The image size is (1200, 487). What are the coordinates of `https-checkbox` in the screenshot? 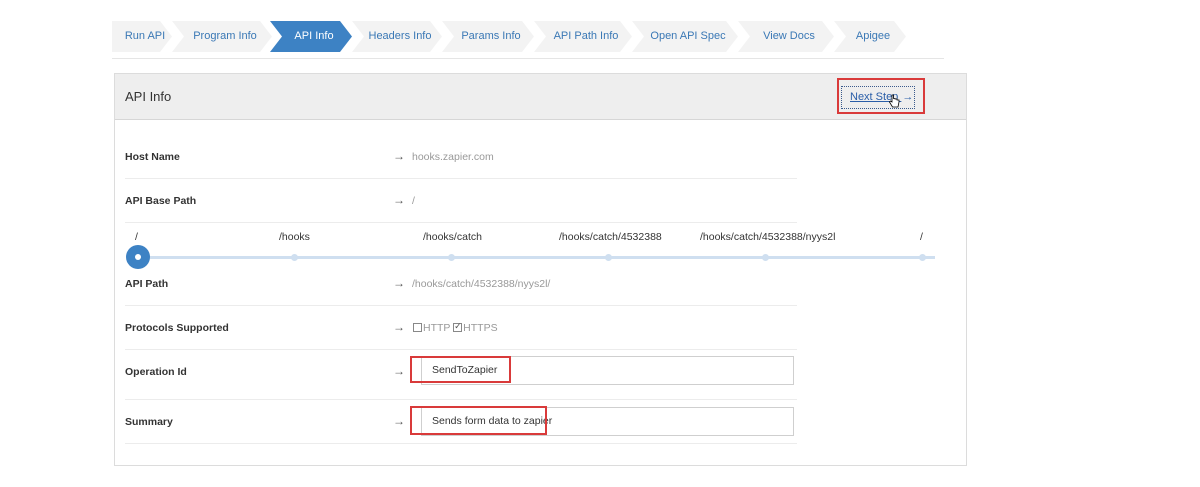 It's located at (458, 326).